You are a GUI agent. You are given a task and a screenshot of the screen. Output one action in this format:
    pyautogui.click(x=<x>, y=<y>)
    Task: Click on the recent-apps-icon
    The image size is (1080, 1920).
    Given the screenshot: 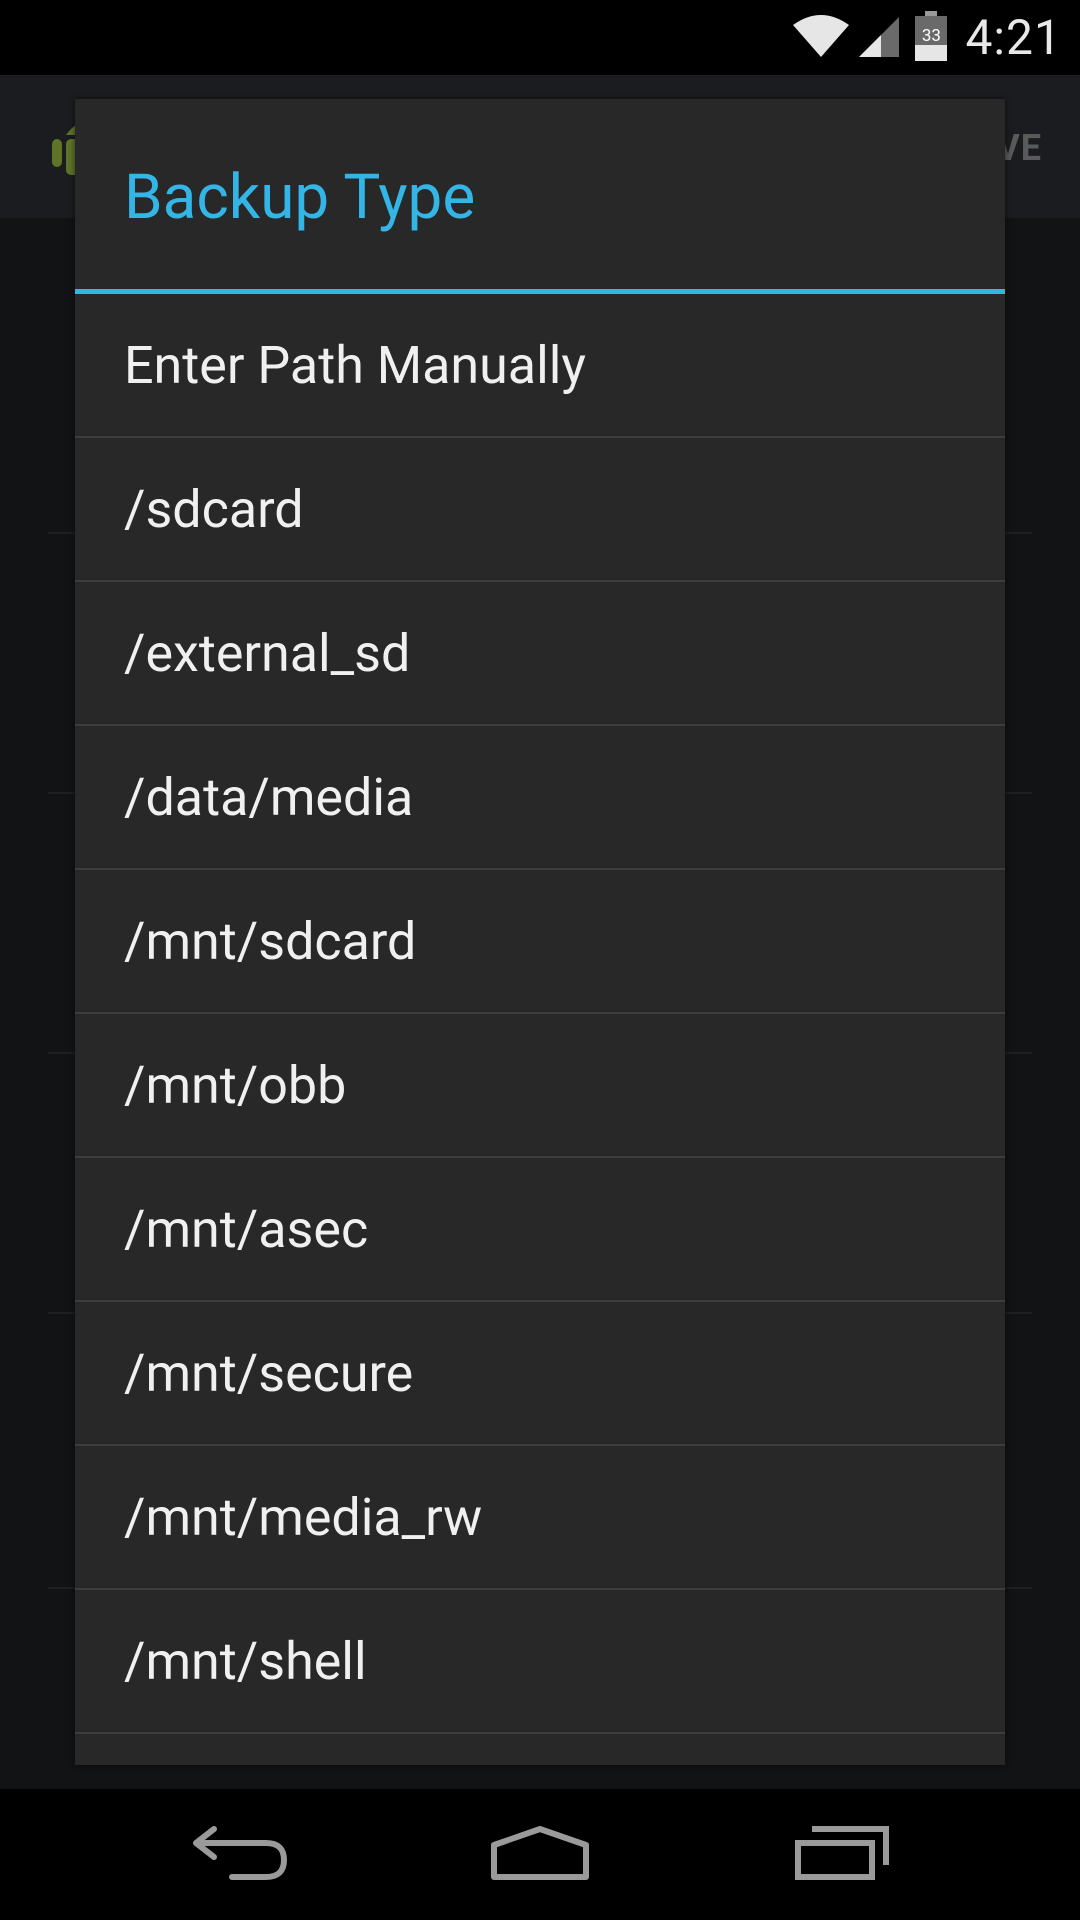 What is the action you would take?
    pyautogui.click(x=842, y=1855)
    